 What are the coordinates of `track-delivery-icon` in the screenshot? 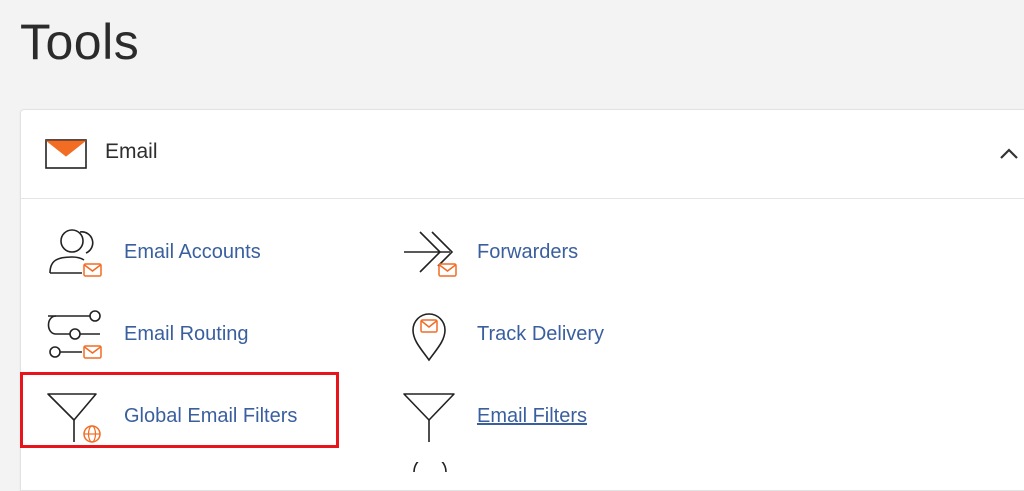 It's located at (429, 337).